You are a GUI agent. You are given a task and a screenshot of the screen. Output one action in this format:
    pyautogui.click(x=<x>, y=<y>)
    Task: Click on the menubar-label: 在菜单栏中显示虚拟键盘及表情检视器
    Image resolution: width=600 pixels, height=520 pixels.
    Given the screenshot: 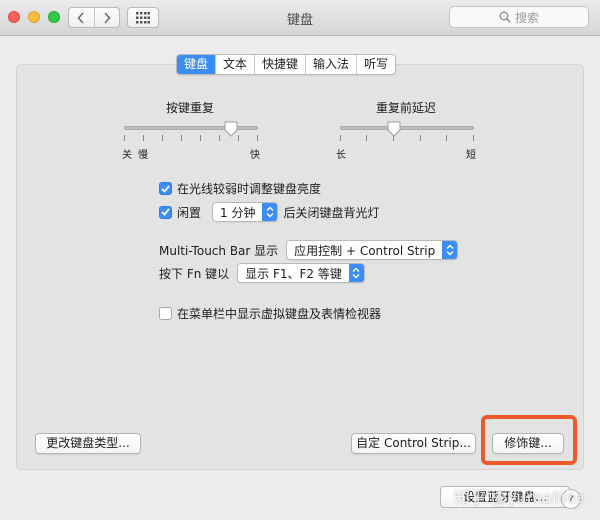 What is the action you would take?
    pyautogui.click(x=279, y=314)
    